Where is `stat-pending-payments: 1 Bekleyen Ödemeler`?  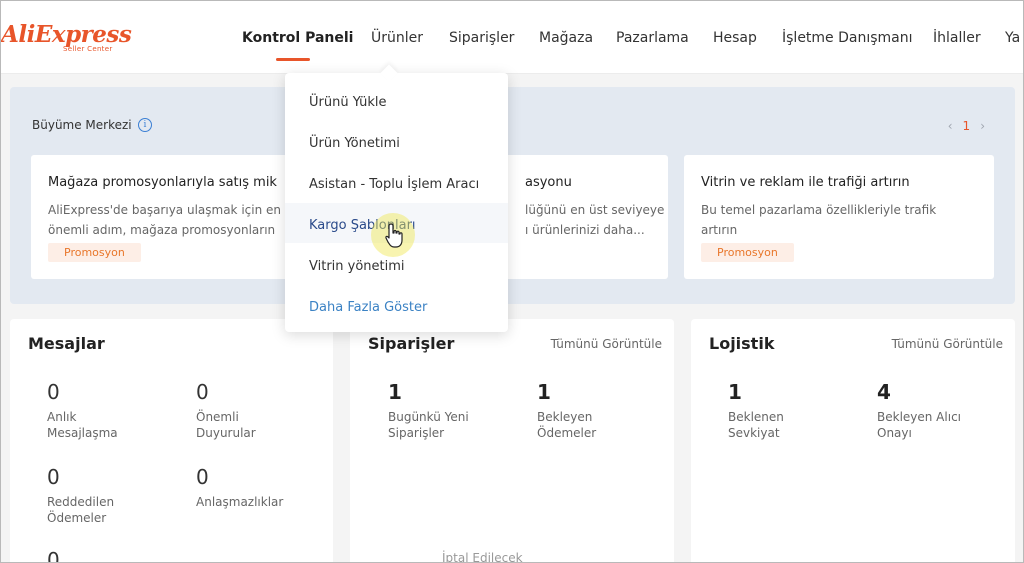 stat-pending-payments: 1 Bekleyen Ödemeler is located at coordinates (597, 411).